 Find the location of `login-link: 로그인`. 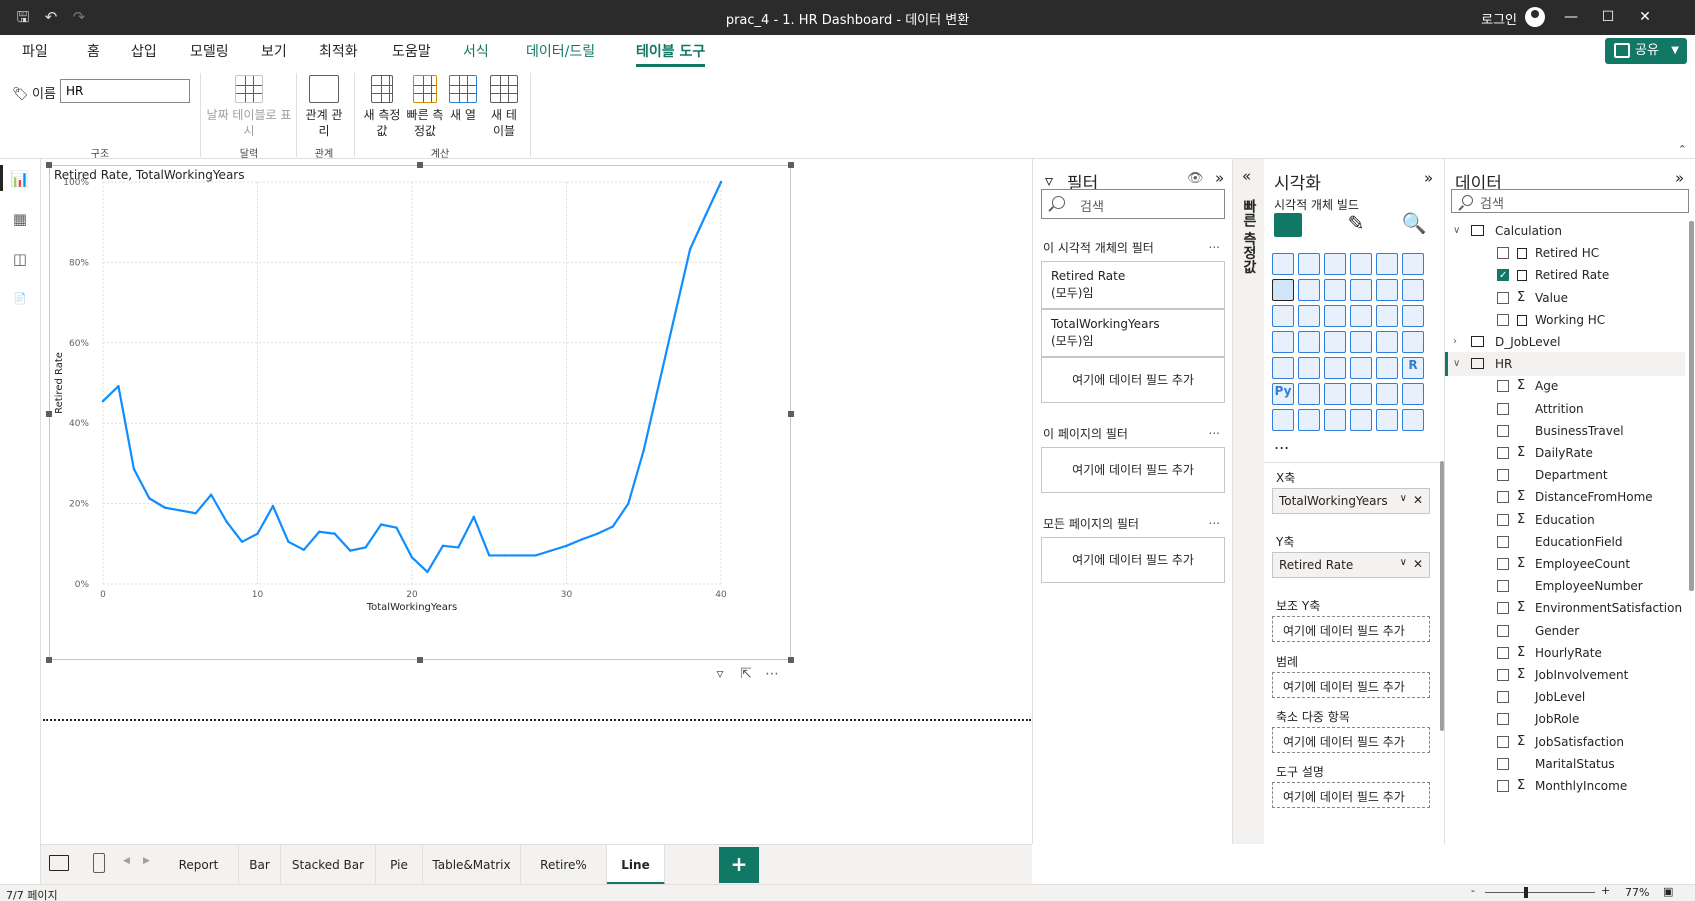

login-link: 로그인 is located at coordinates (1499, 18).